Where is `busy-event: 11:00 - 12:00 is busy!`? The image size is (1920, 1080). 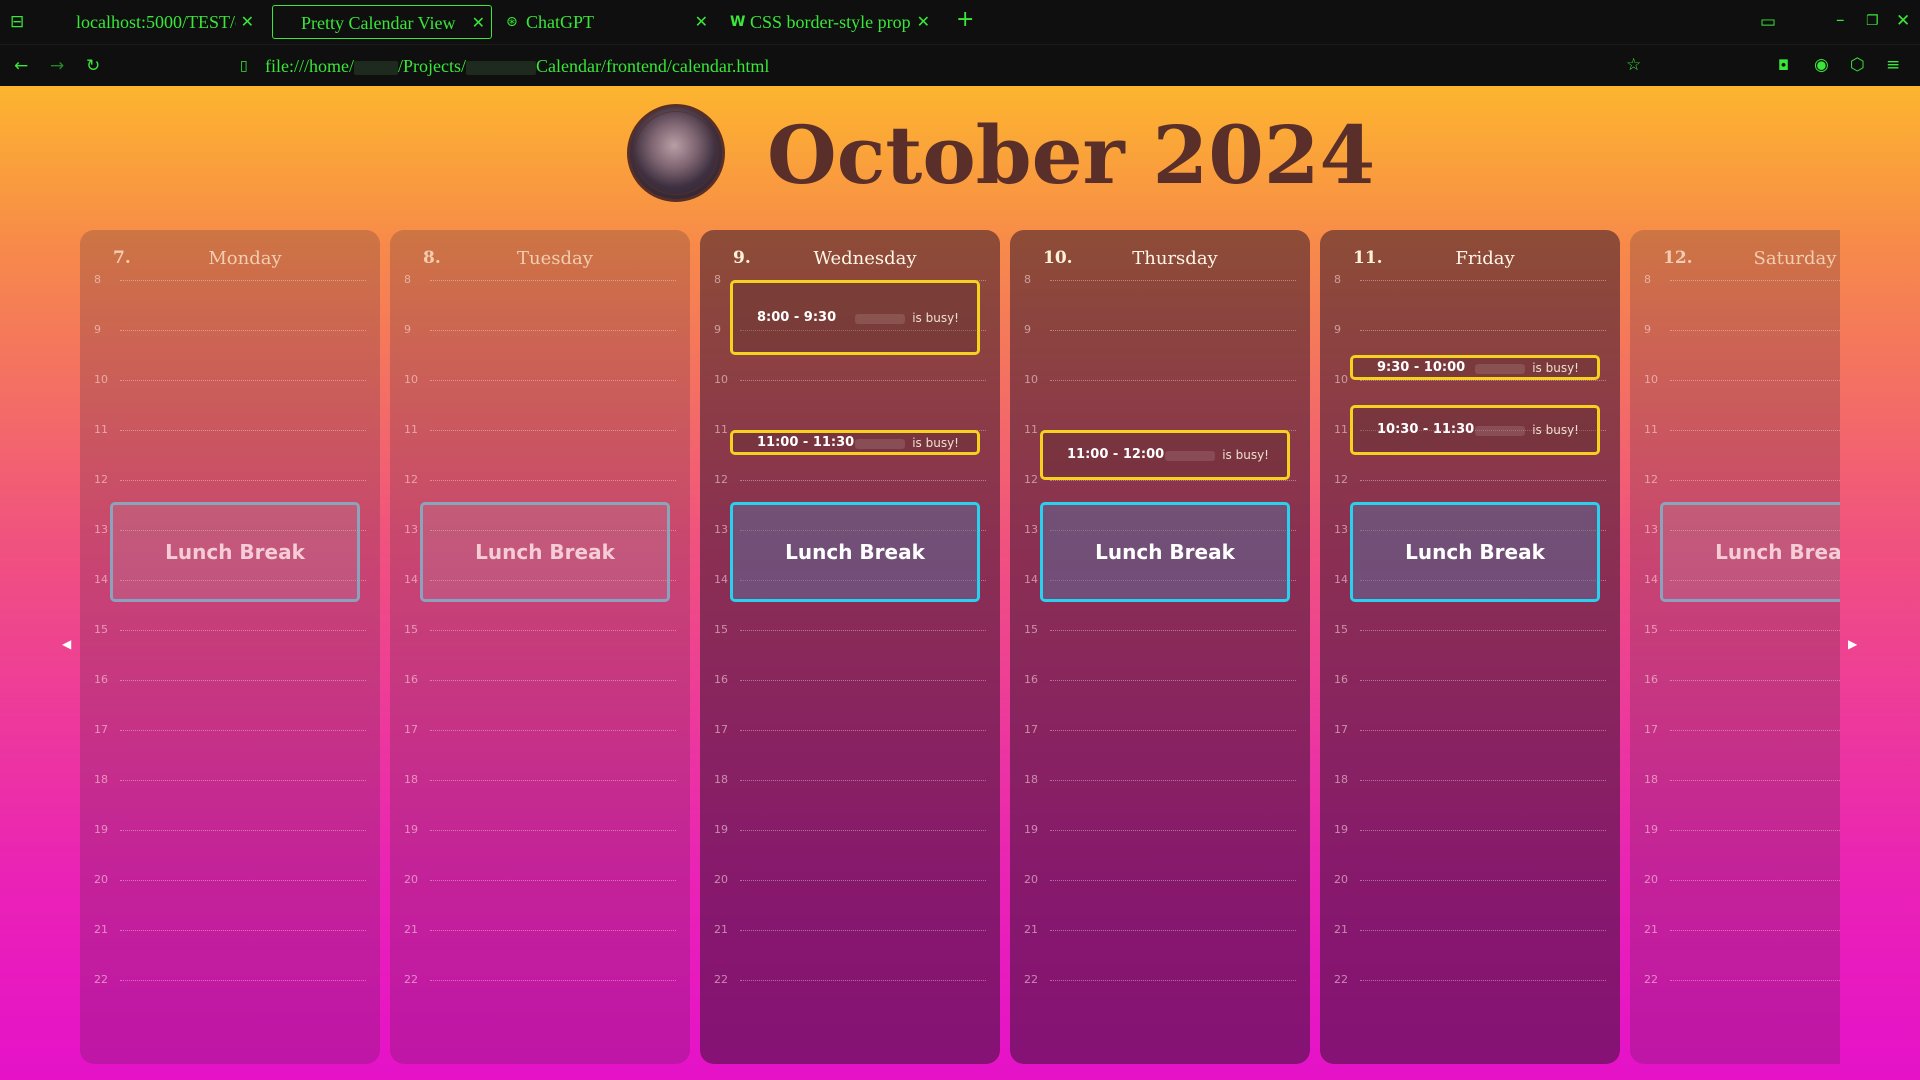 busy-event: 11:00 - 12:00 is busy! is located at coordinates (1165, 455).